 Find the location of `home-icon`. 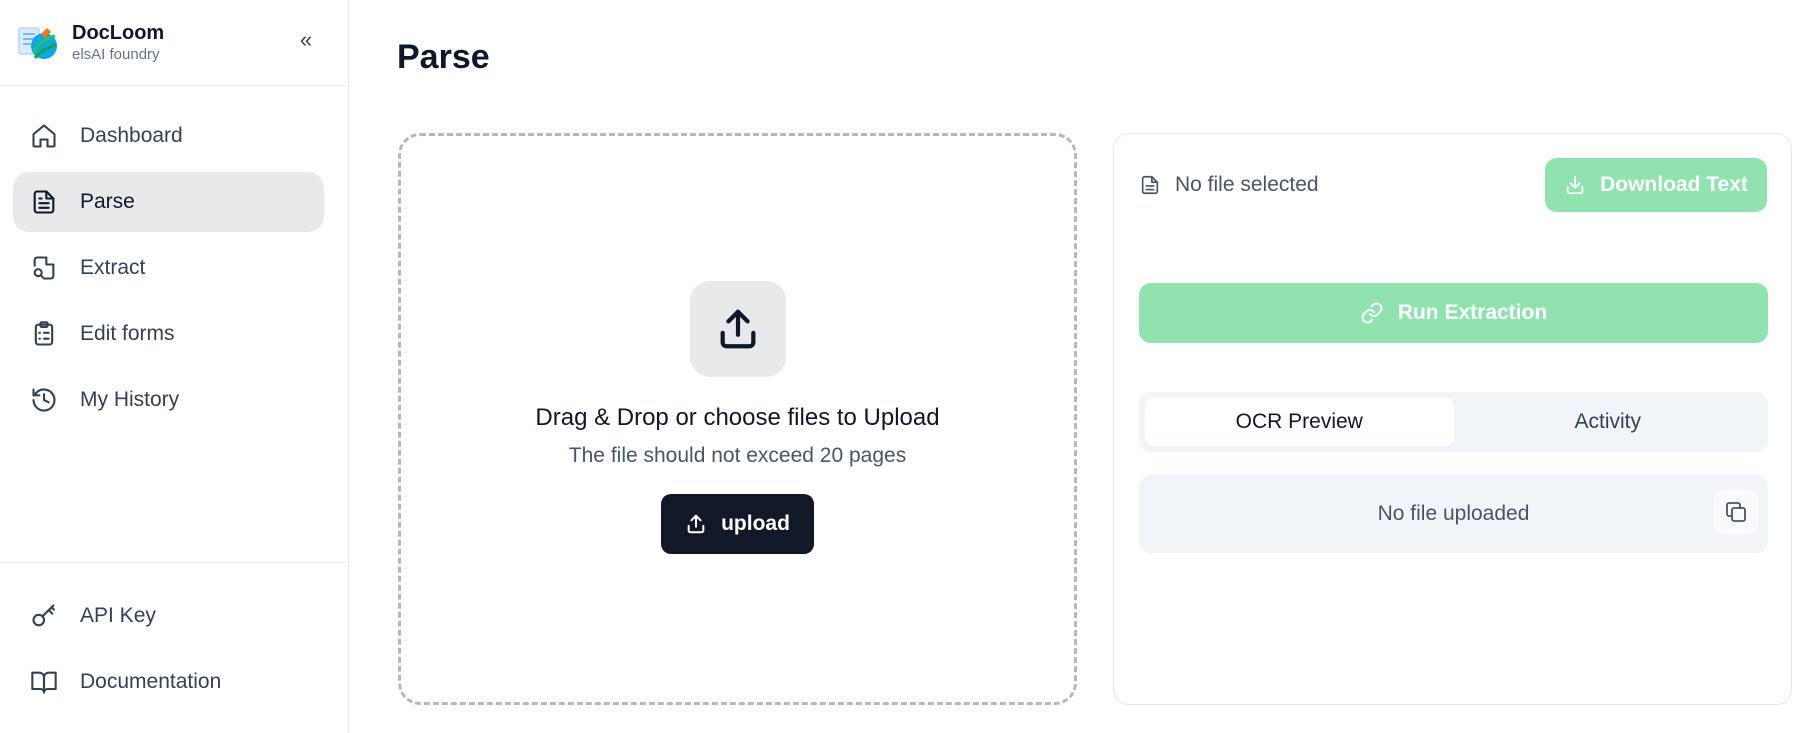

home-icon is located at coordinates (44, 136).